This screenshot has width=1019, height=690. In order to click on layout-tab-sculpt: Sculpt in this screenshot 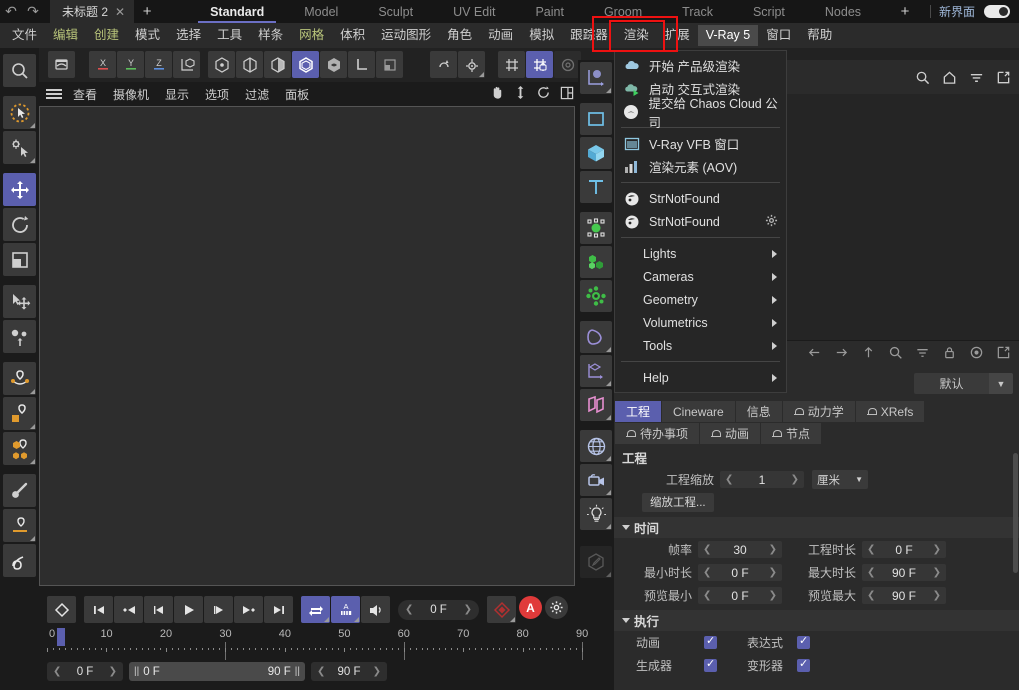, I will do `click(395, 11)`.